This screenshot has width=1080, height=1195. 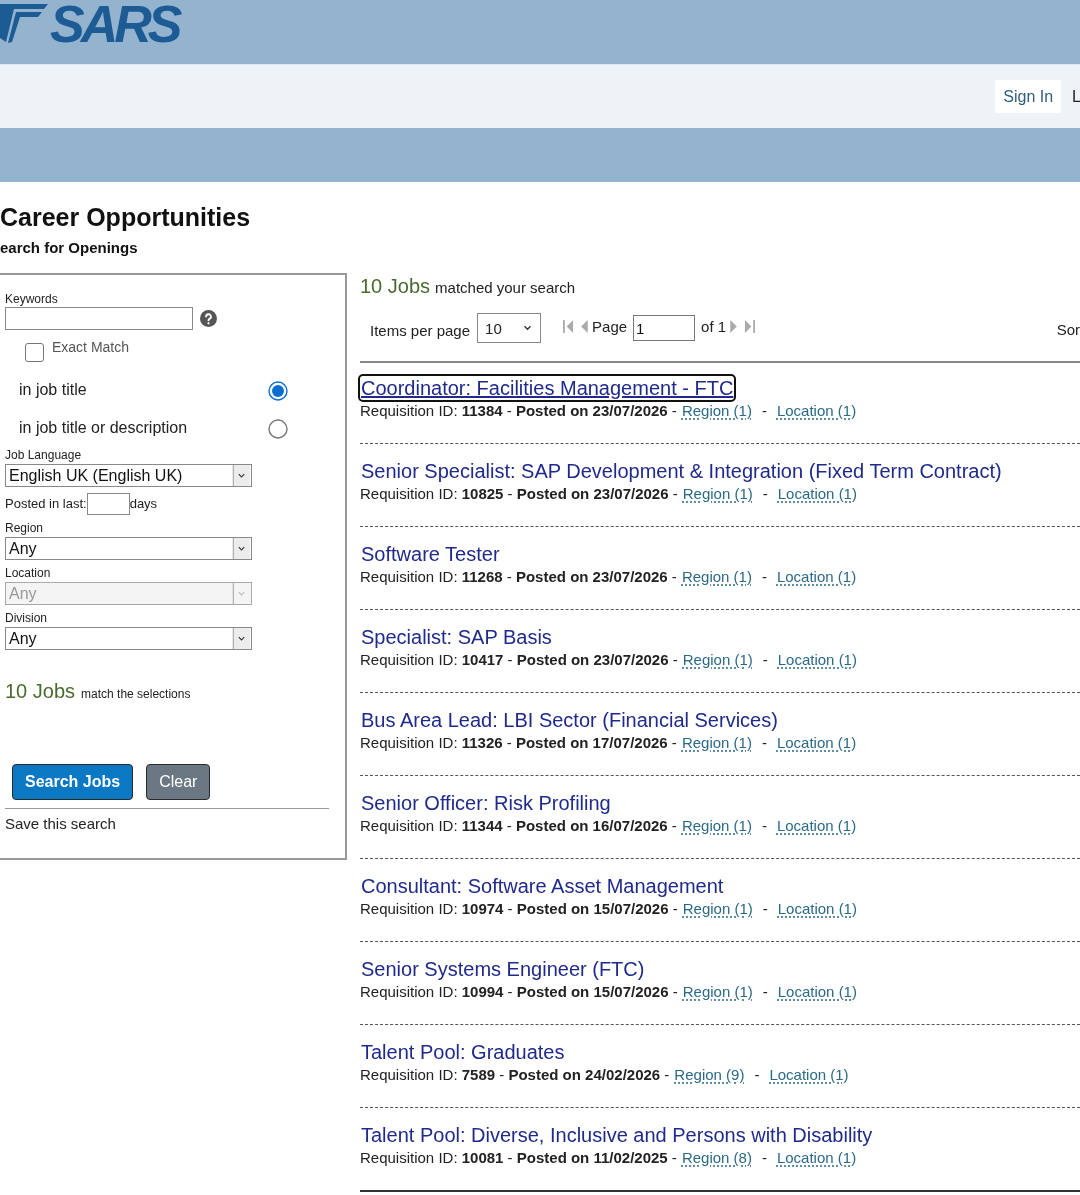 What do you see at coordinates (617, 1135) in the screenshot?
I see `job-title-link: Talent Pool: Diverse, Inclusive and Persons with Disability` at bounding box center [617, 1135].